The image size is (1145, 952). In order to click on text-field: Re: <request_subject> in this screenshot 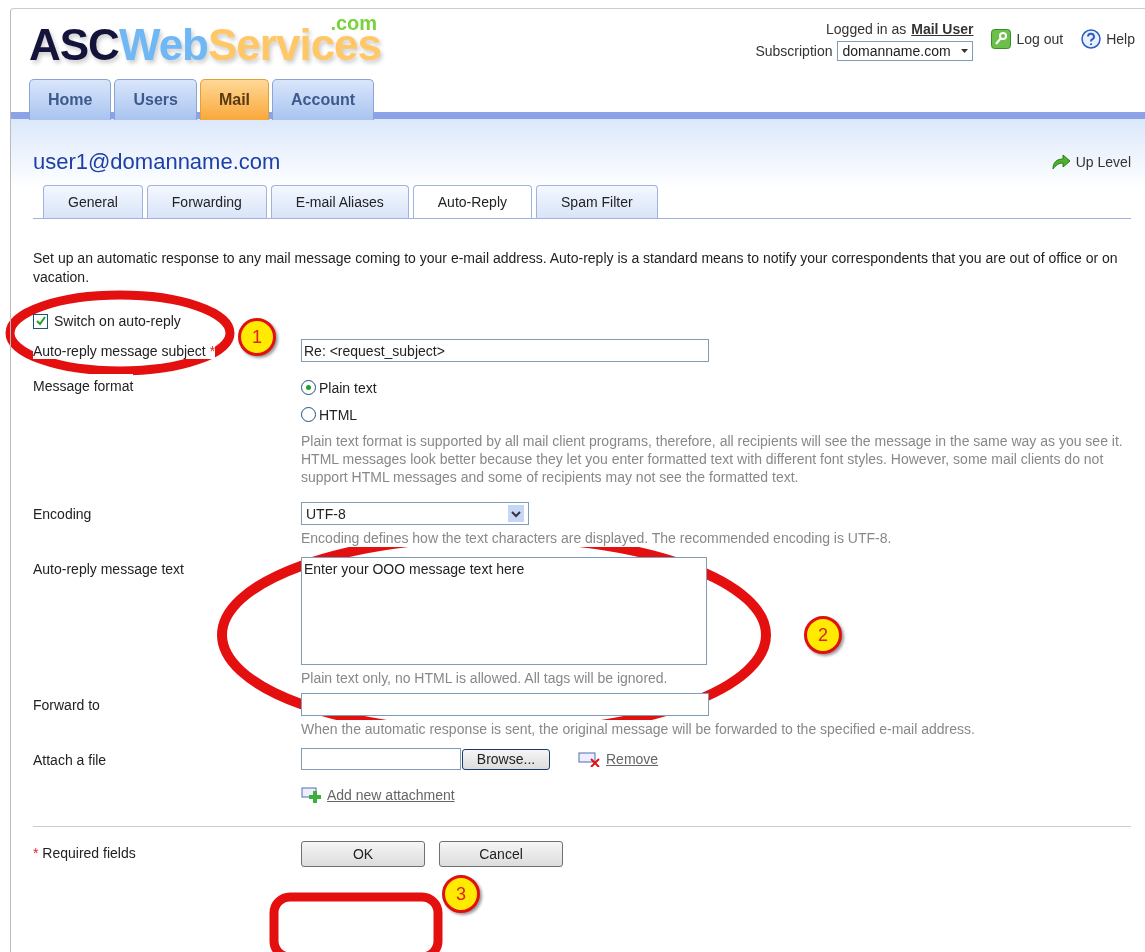, I will do `click(505, 350)`.